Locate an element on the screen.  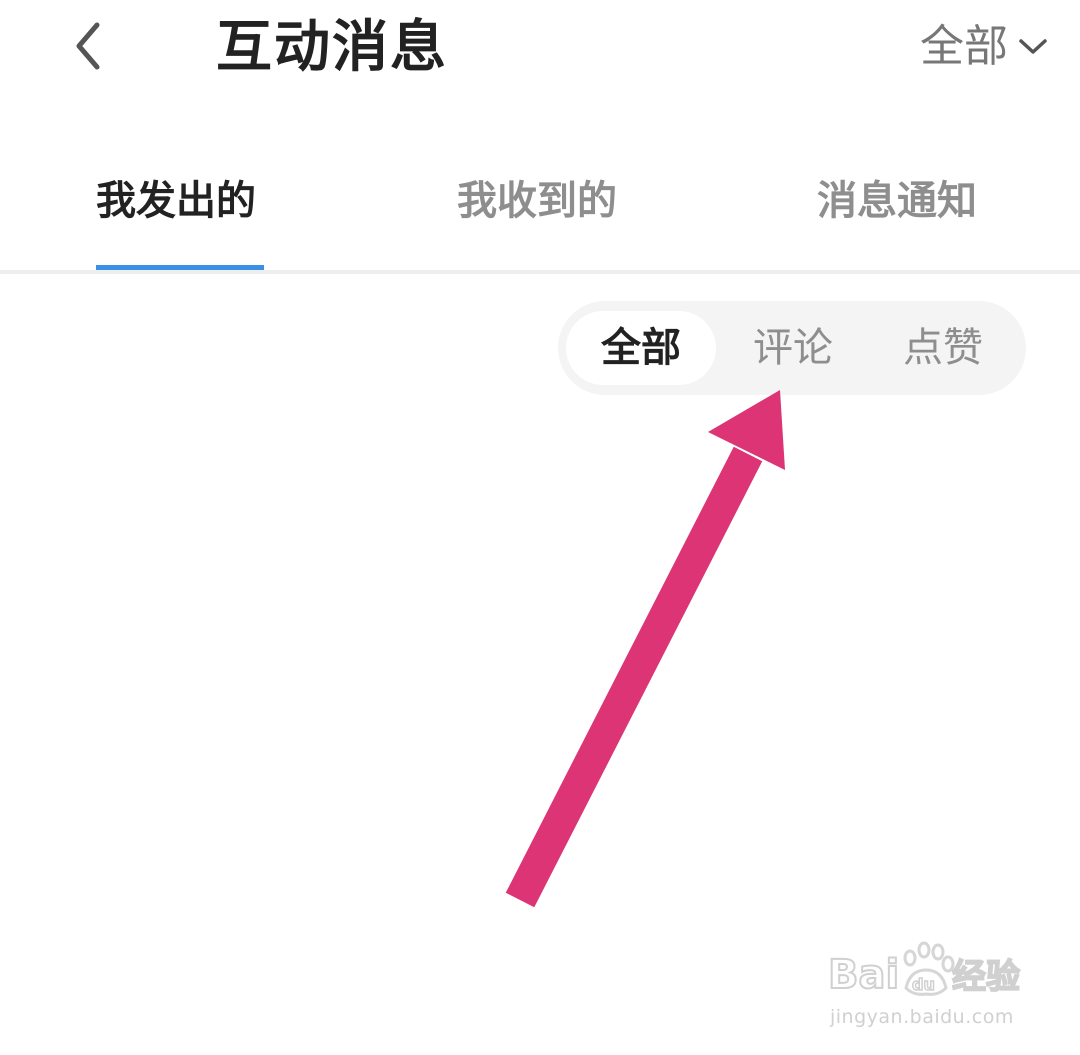
filter-dropdown-label: 全部 is located at coordinates (964, 46).